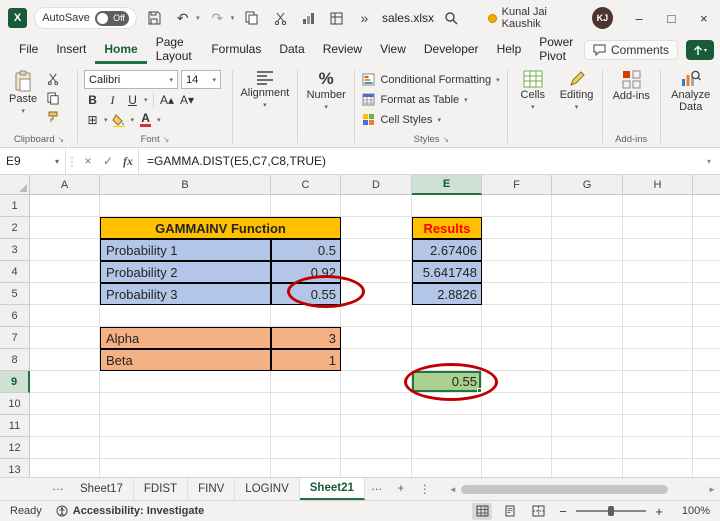 The height and width of the screenshot is (521, 720). I want to click on tab-help: Help, so click(509, 50).